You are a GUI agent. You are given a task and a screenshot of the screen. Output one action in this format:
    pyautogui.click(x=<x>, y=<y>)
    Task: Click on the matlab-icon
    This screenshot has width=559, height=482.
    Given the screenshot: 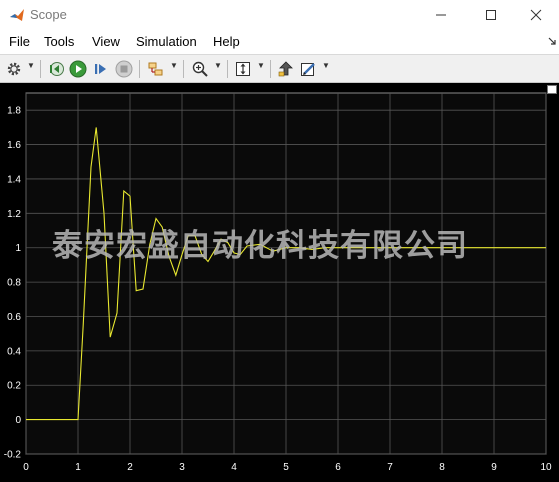 What is the action you would take?
    pyautogui.click(x=17, y=15)
    